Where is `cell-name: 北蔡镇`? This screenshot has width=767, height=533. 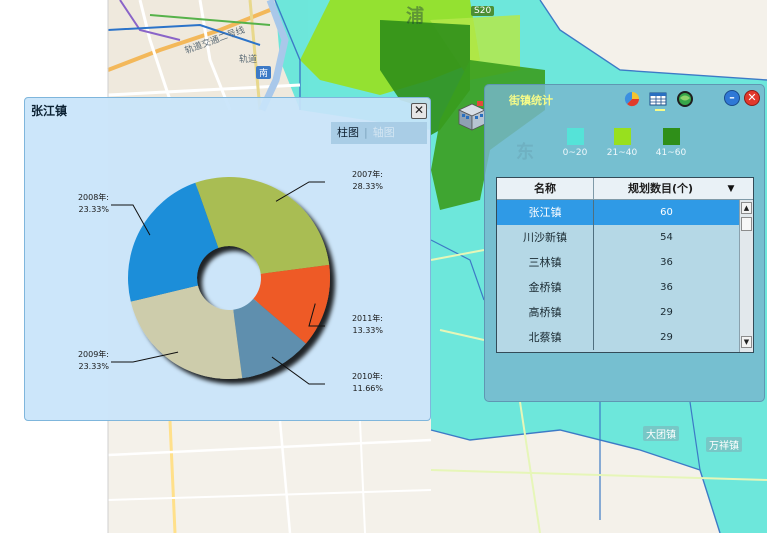 cell-name: 北蔡镇 is located at coordinates (545, 337).